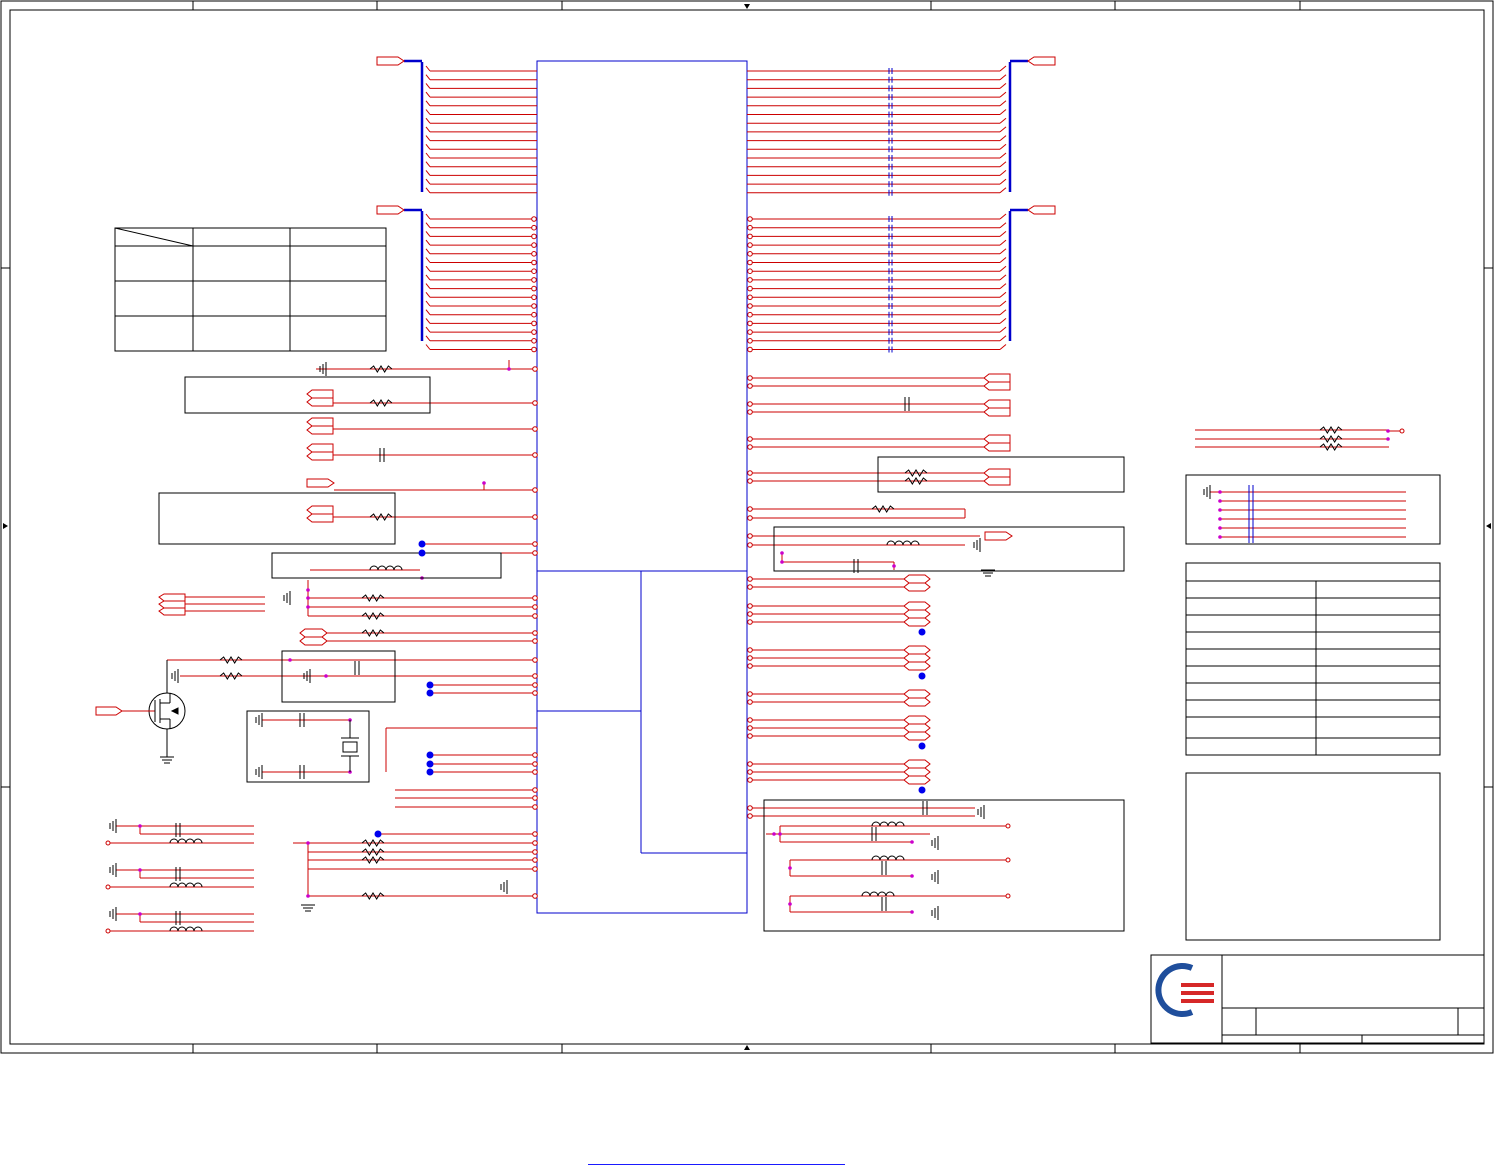 The width and height of the screenshot is (1494, 1168). What do you see at coordinates (650, 689) in the screenshot?
I see `junction-dots` at bounding box center [650, 689].